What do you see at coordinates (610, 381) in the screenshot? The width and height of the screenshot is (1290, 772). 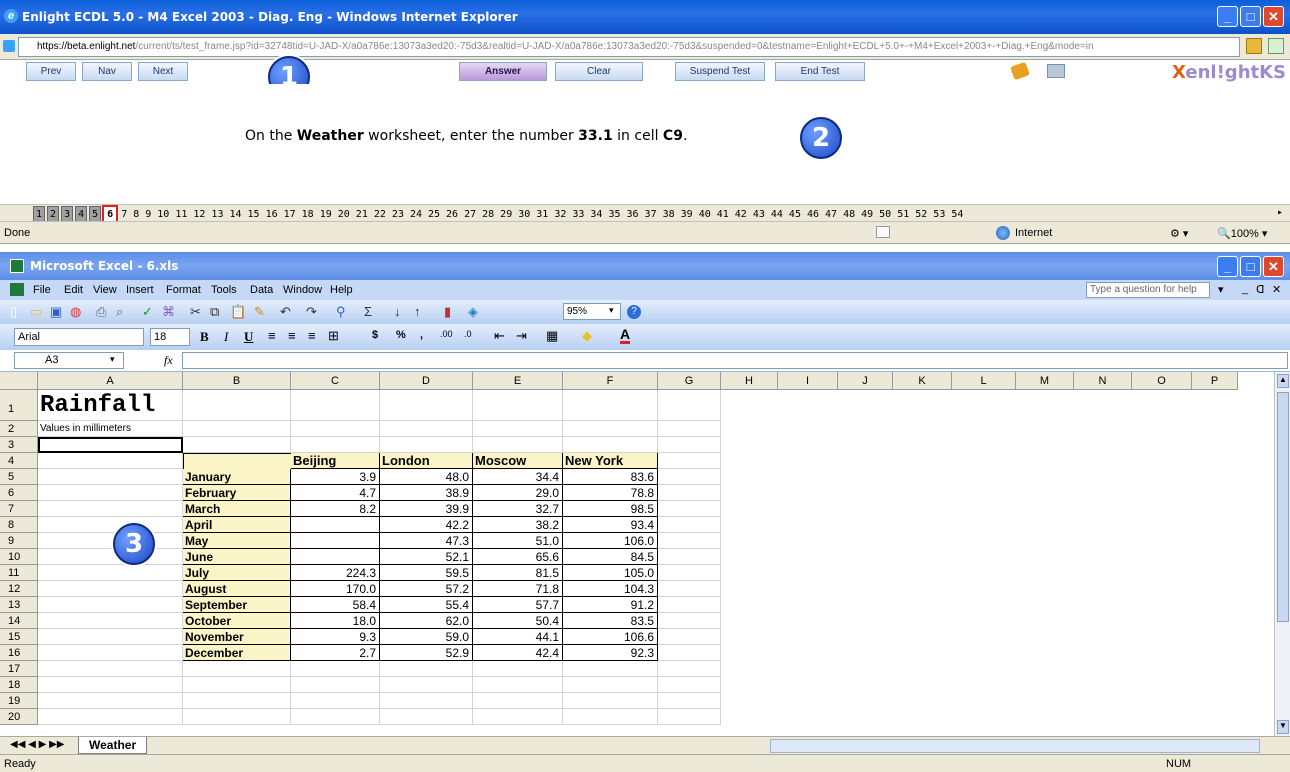 I see `column-header-f: F` at bounding box center [610, 381].